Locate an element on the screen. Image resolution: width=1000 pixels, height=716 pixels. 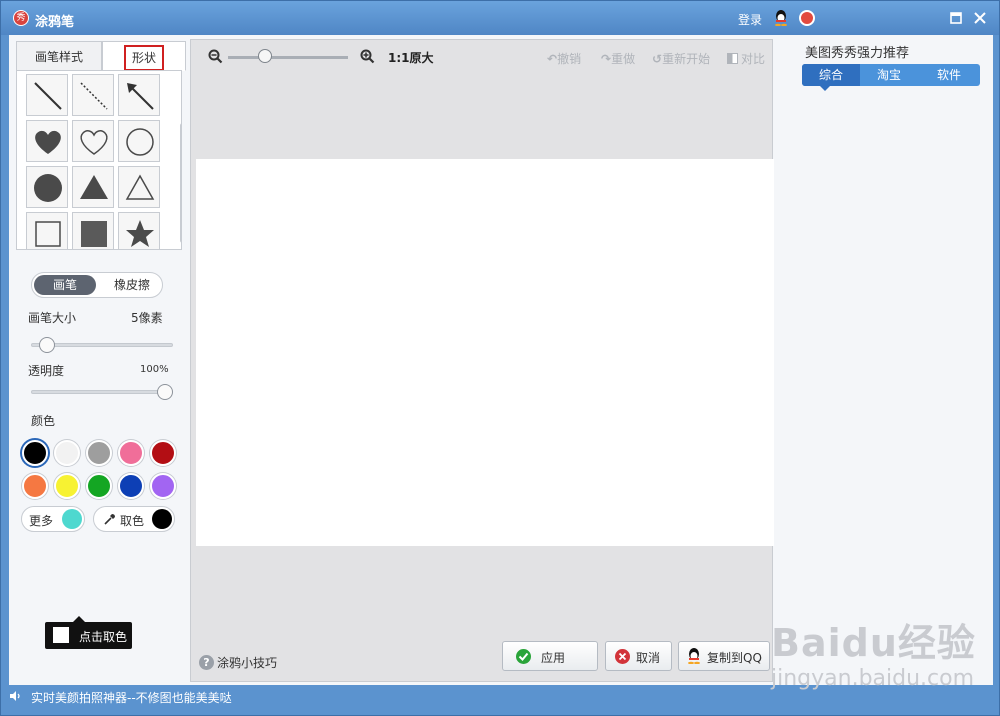
undo-icon: ↶ is located at coordinates (552, 59).